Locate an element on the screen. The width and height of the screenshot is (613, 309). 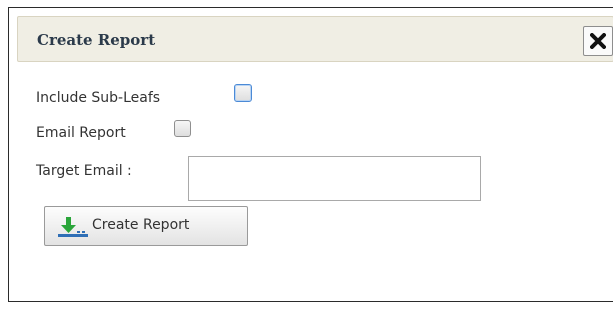
download-icon is located at coordinates (73, 227).